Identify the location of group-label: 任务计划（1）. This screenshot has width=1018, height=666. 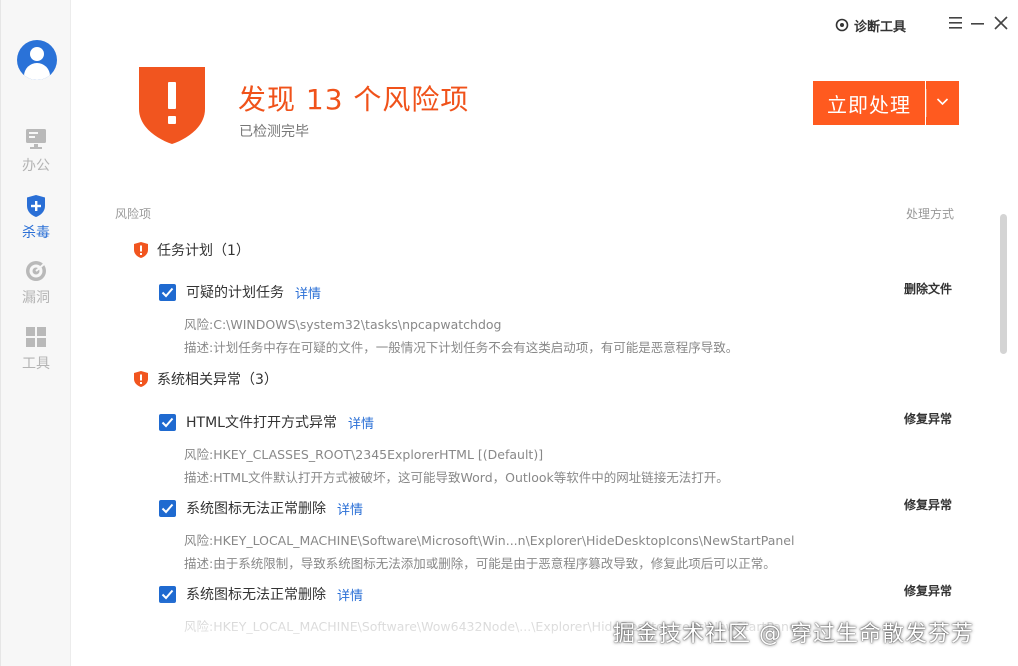
(203, 251).